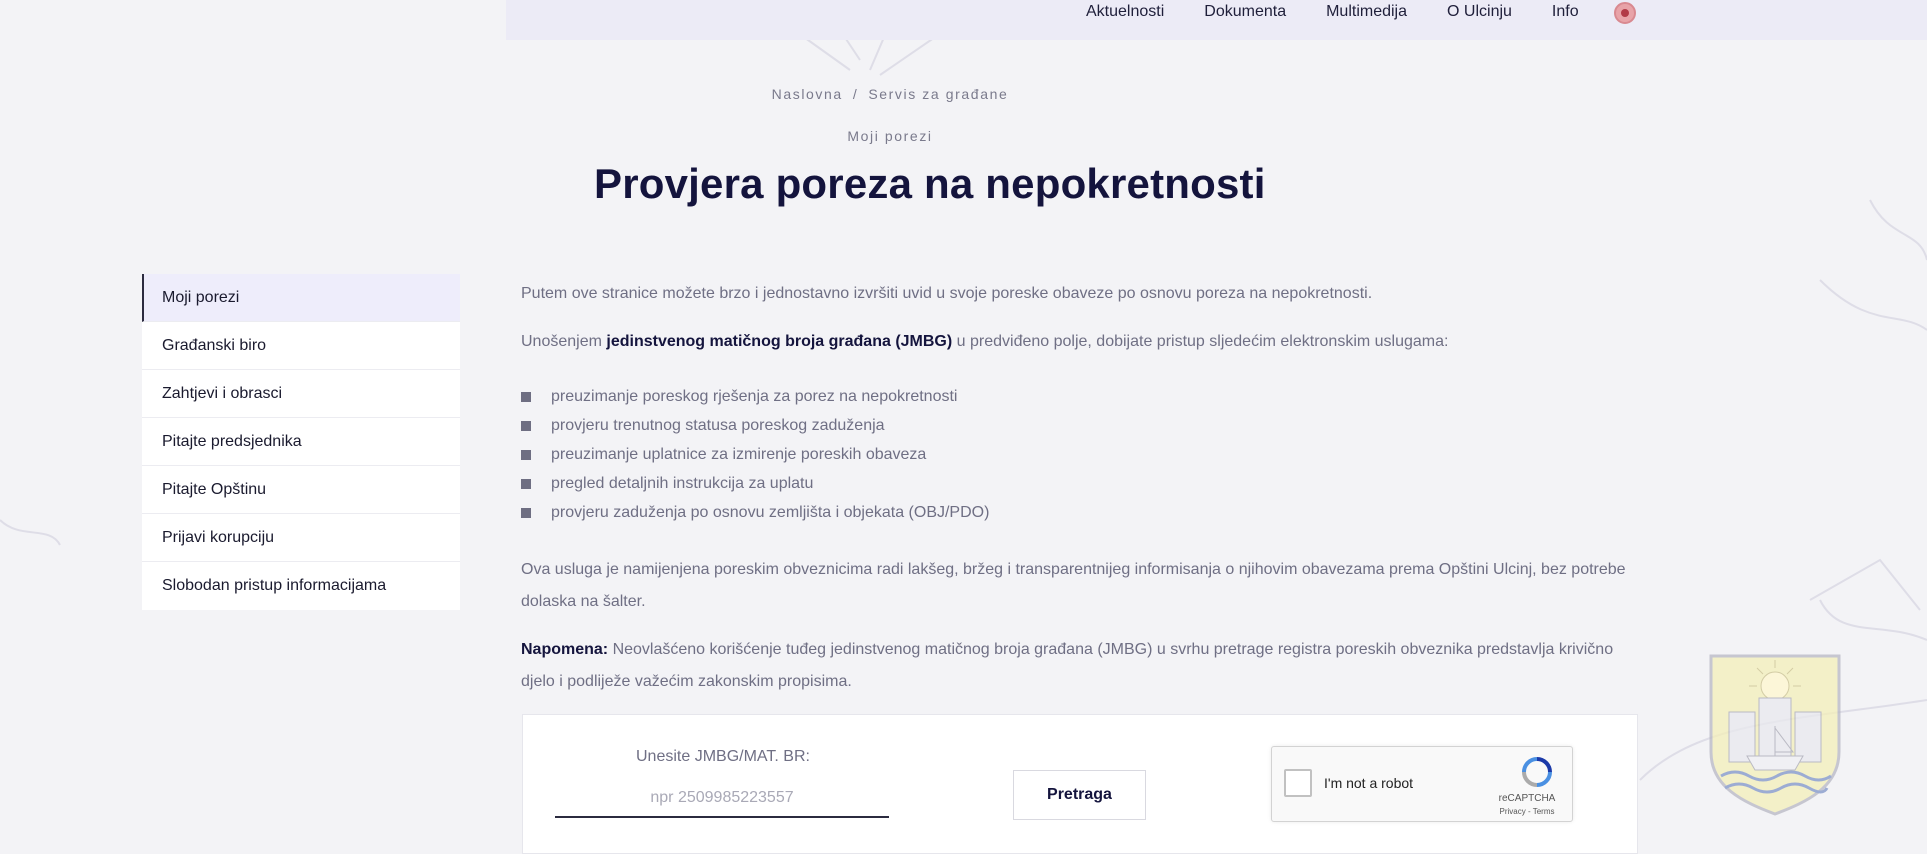 The width and height of the screenshot is (1927, 854). I want to click on recaptcha-logo-icon, so click(1537, 772).